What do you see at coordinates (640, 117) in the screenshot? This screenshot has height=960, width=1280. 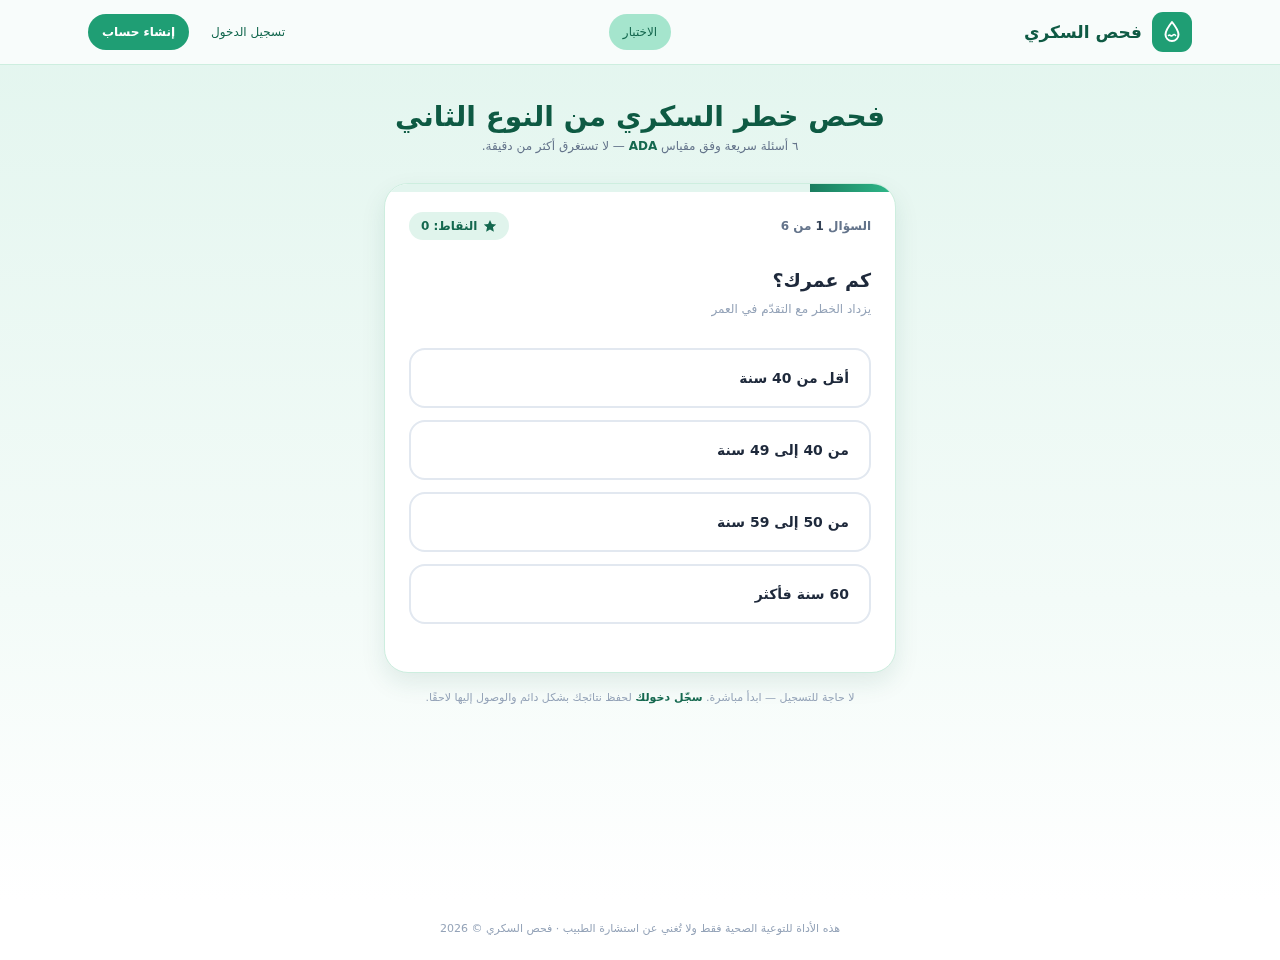 I see `page-title: فحص خطر السكري من النوع الثاني` at bounding box center [640, 117].